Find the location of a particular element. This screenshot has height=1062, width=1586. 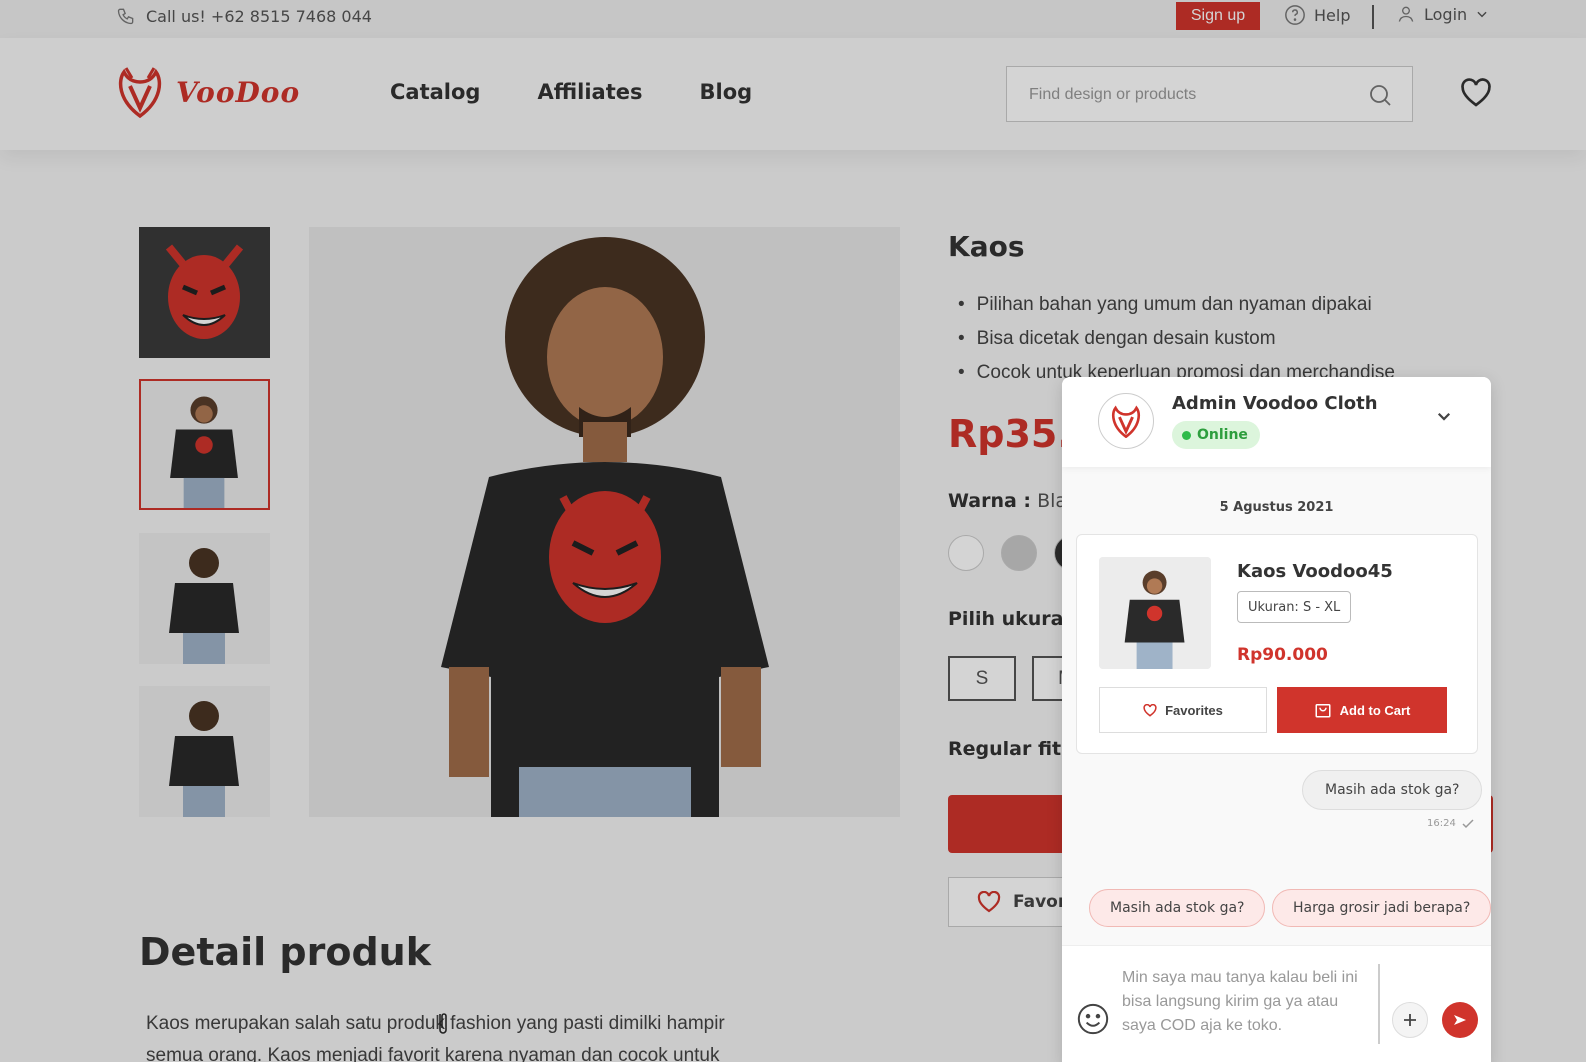

search-box is located at coordinates (1209, 94).